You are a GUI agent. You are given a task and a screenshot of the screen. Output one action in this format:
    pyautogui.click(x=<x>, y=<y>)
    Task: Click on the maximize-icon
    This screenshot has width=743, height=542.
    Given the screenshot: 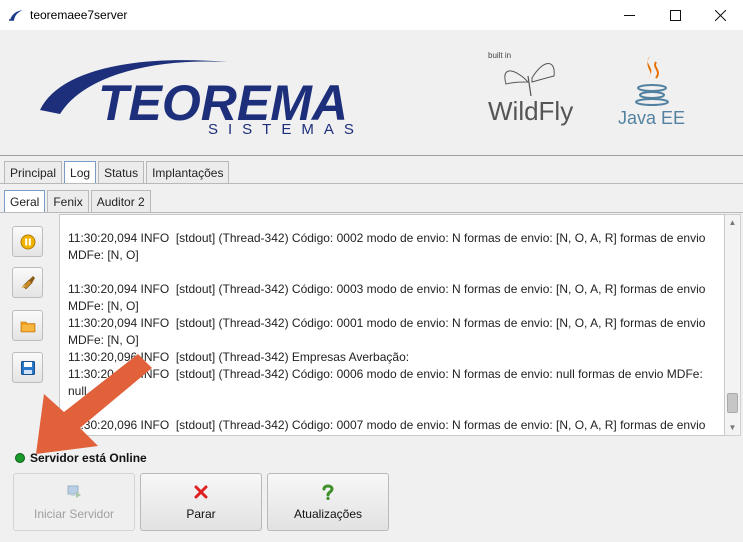 What is the action you would take?
    pyautogui.click(x=675, y=15)
    